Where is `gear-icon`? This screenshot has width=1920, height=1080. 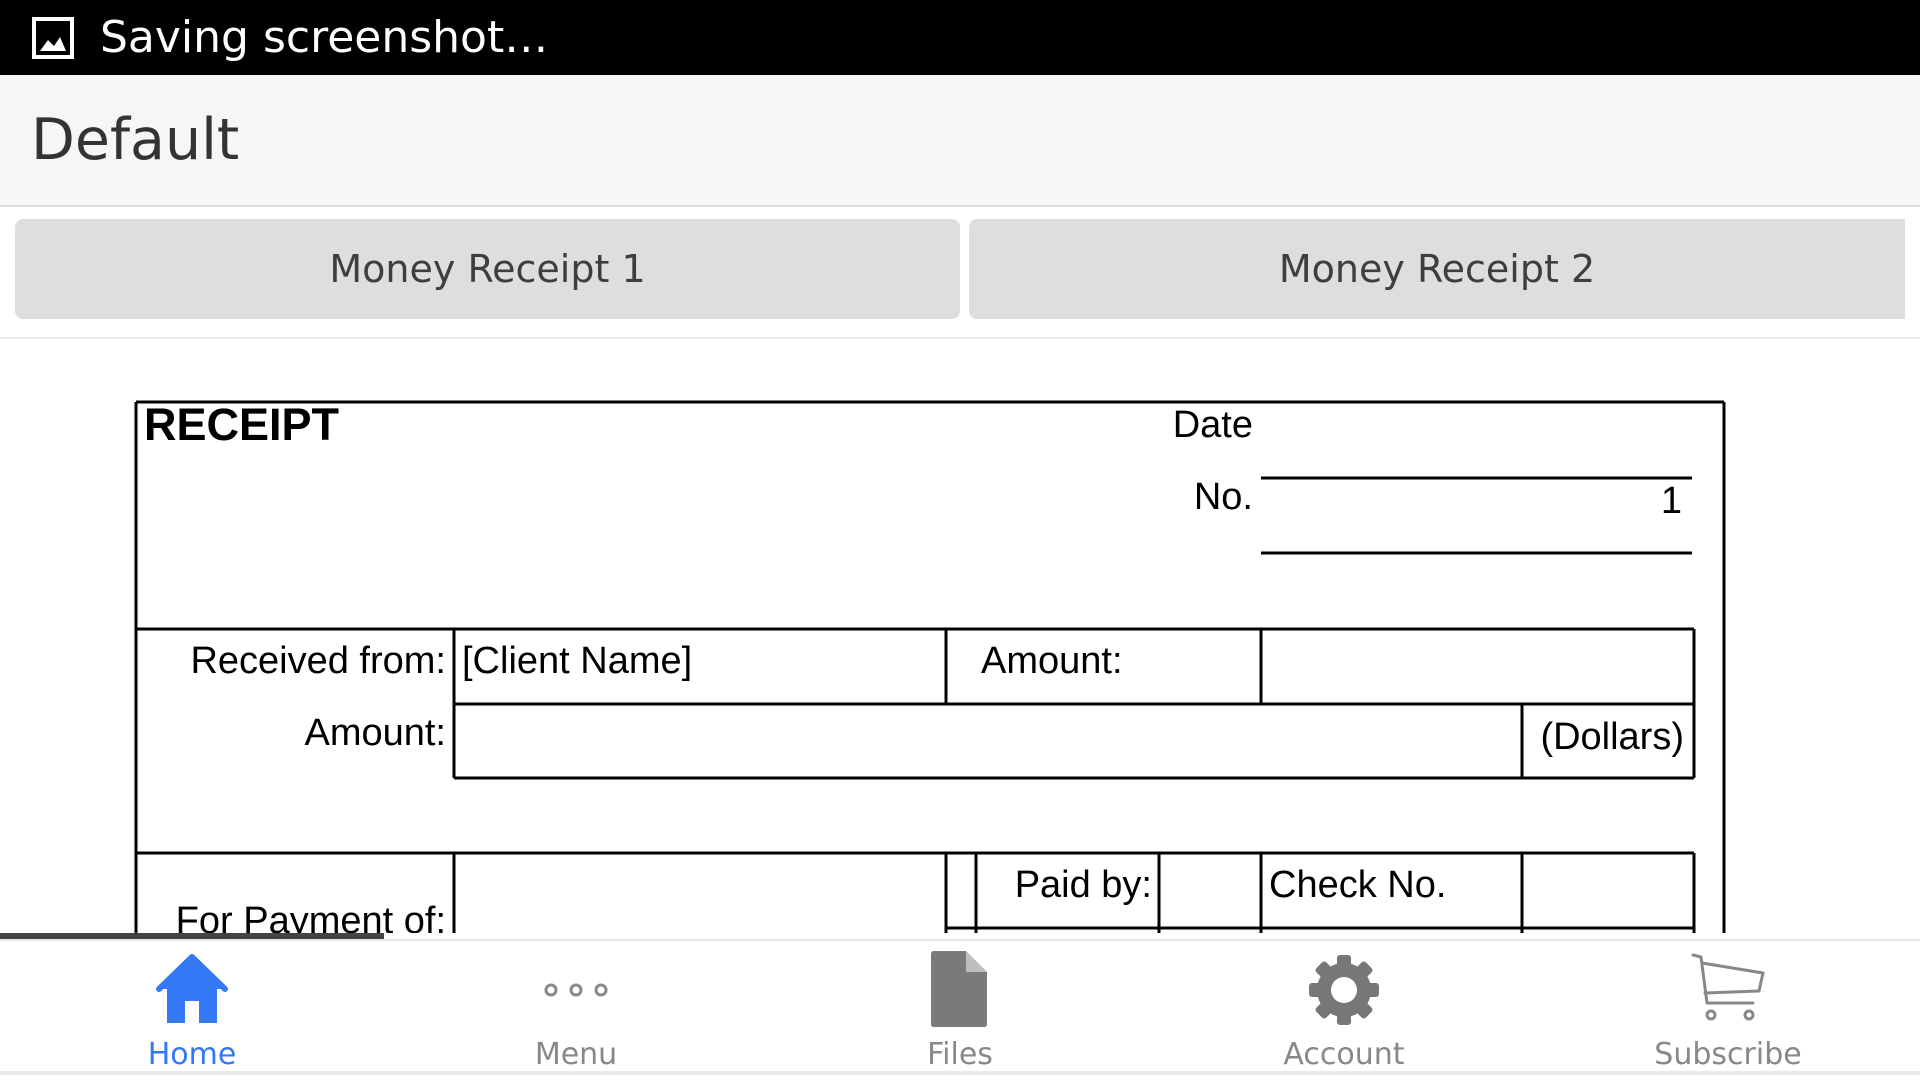 gear-icon is located at coordinates (1344, 990).